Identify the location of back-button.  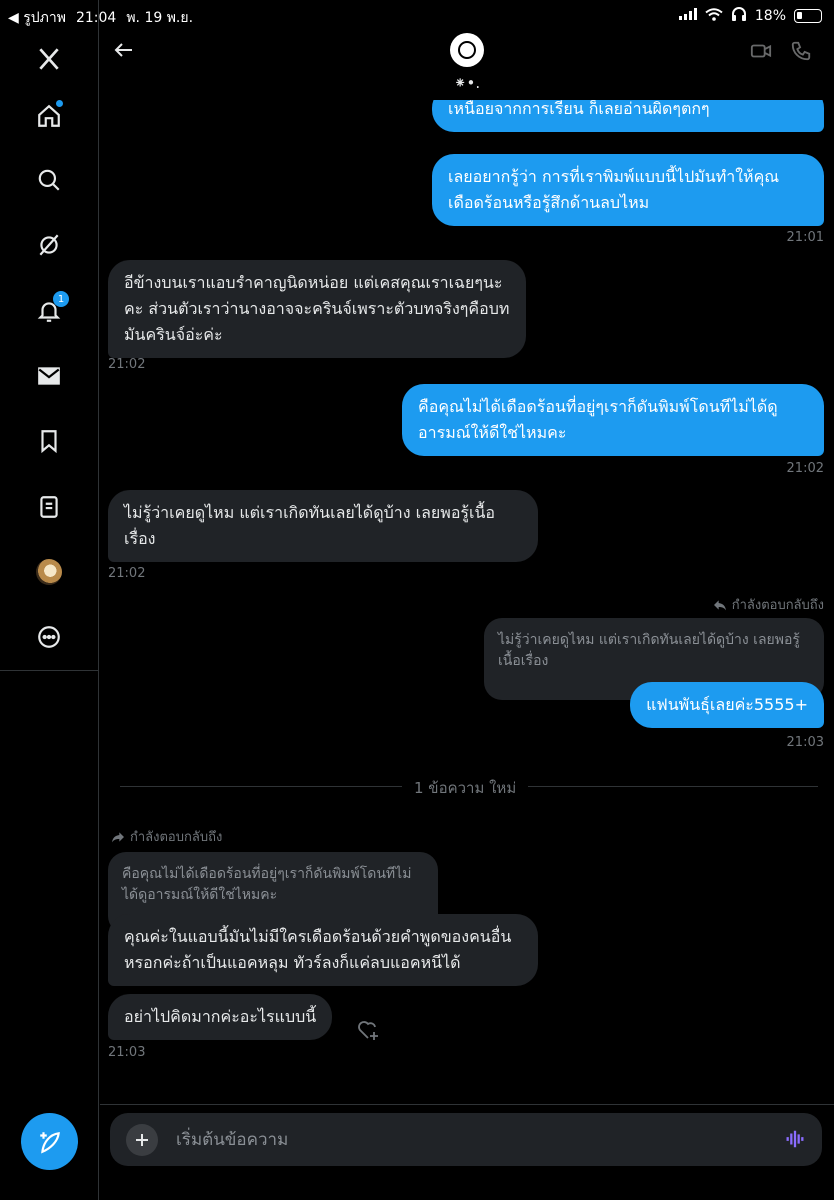
(124, 50).